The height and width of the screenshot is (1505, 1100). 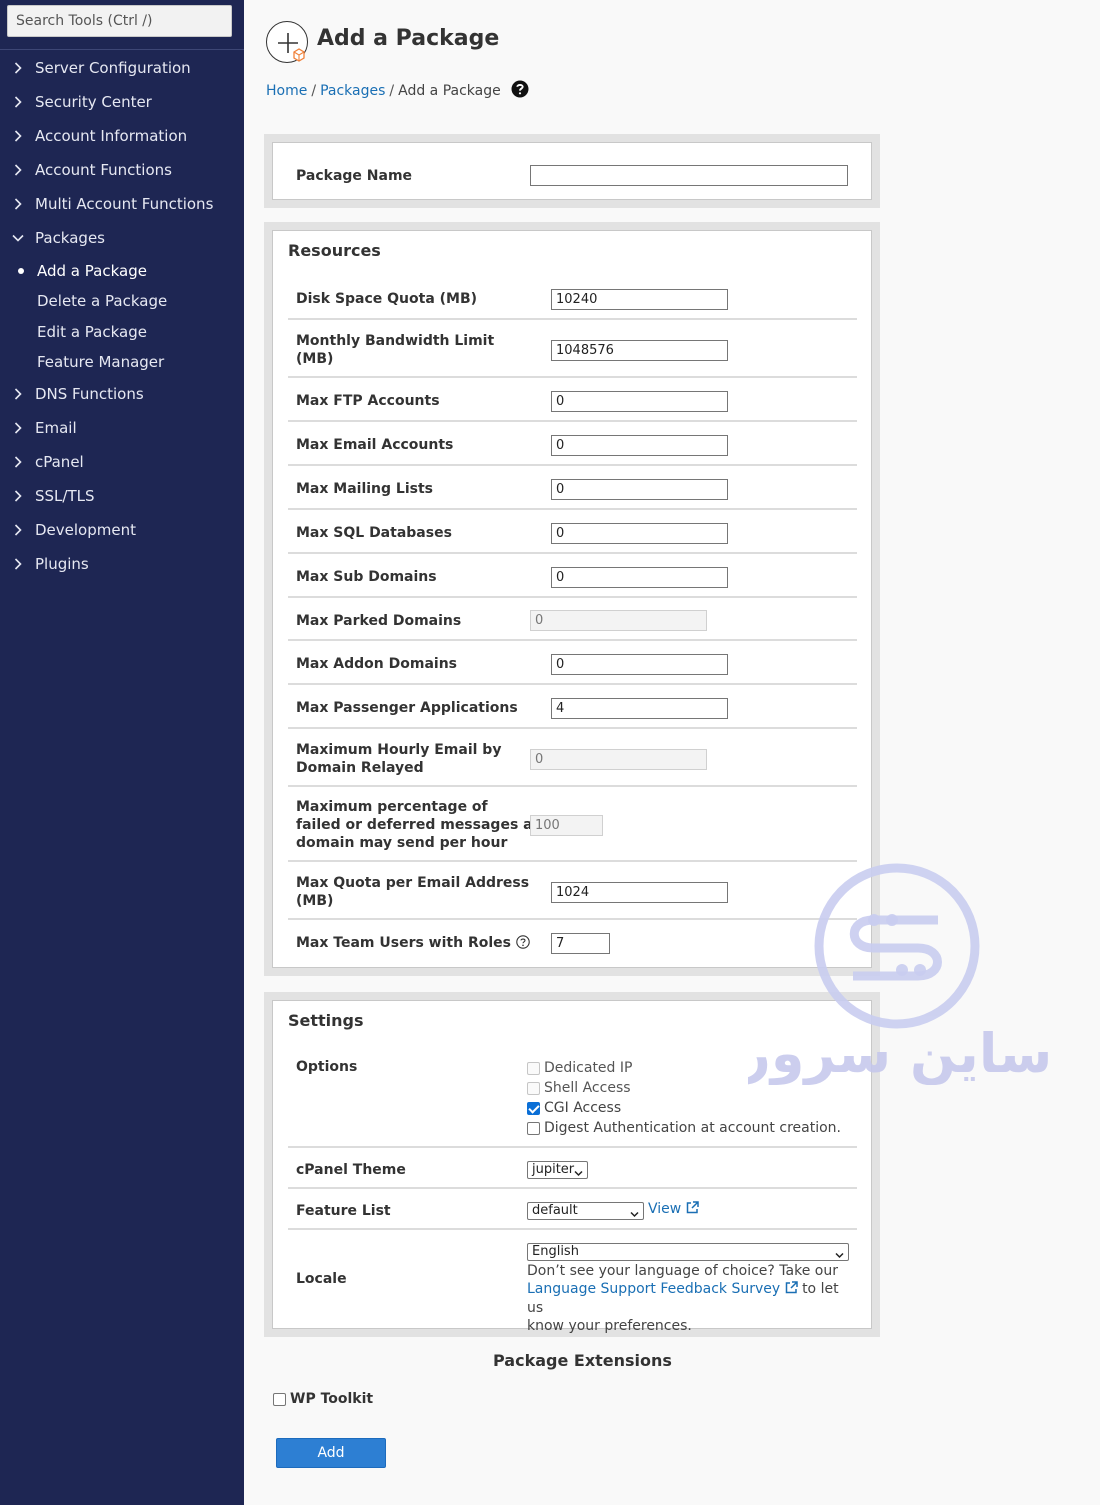 What do you see at coordinates (122, 301) in the screenshot?
I see `sidebar-subitem-delete-a-package: Delete a Package` at bounding box center [122, 301].